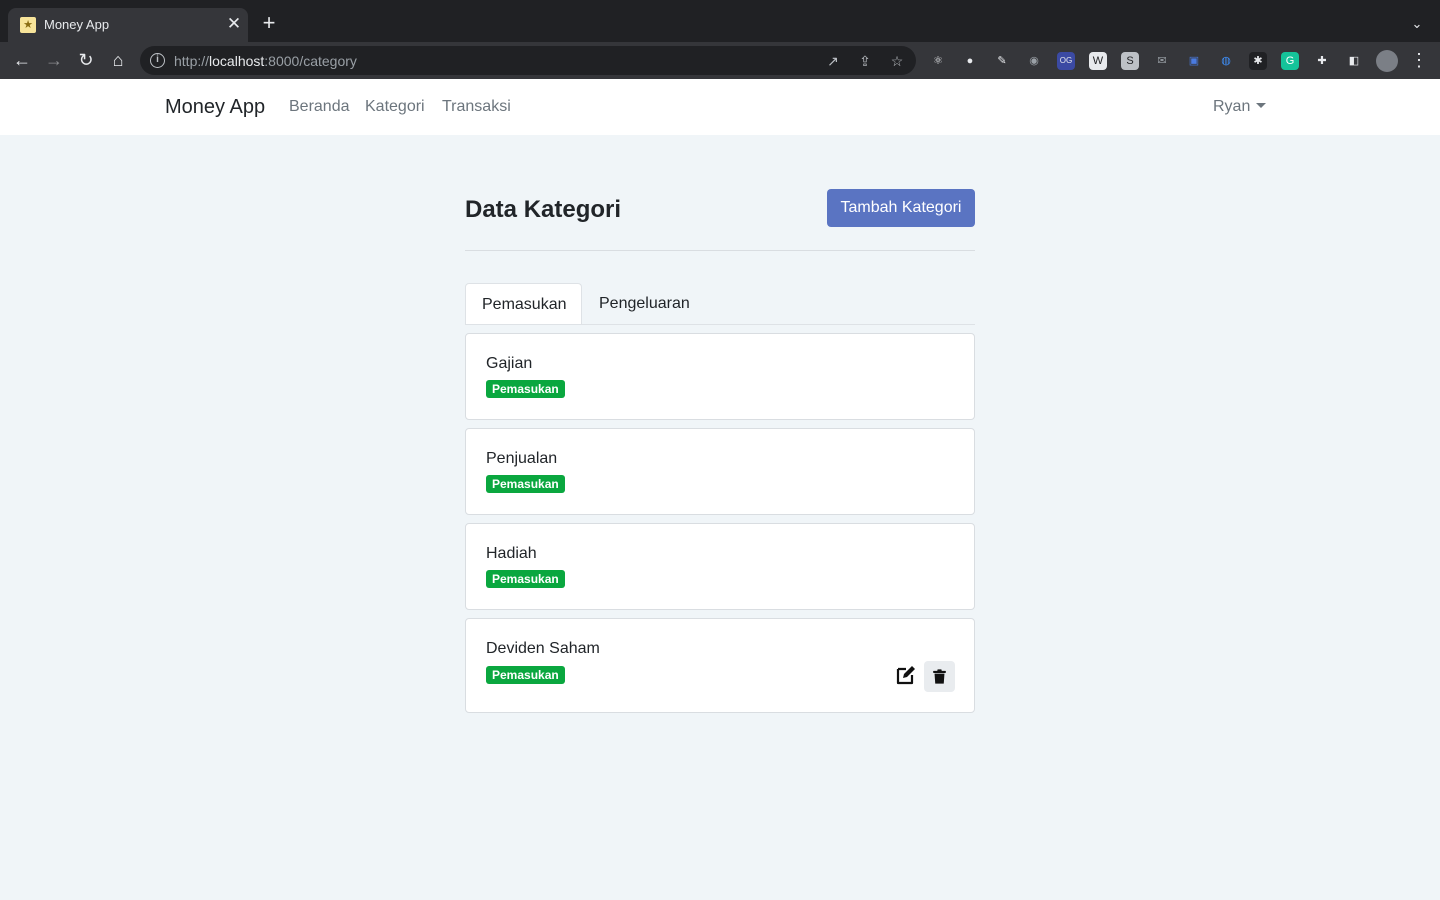  What do you see at coordinates (1002, 61) in the screenshot?
I see `pen-ext-icon: ✎` at bounding box center [1002, 61].